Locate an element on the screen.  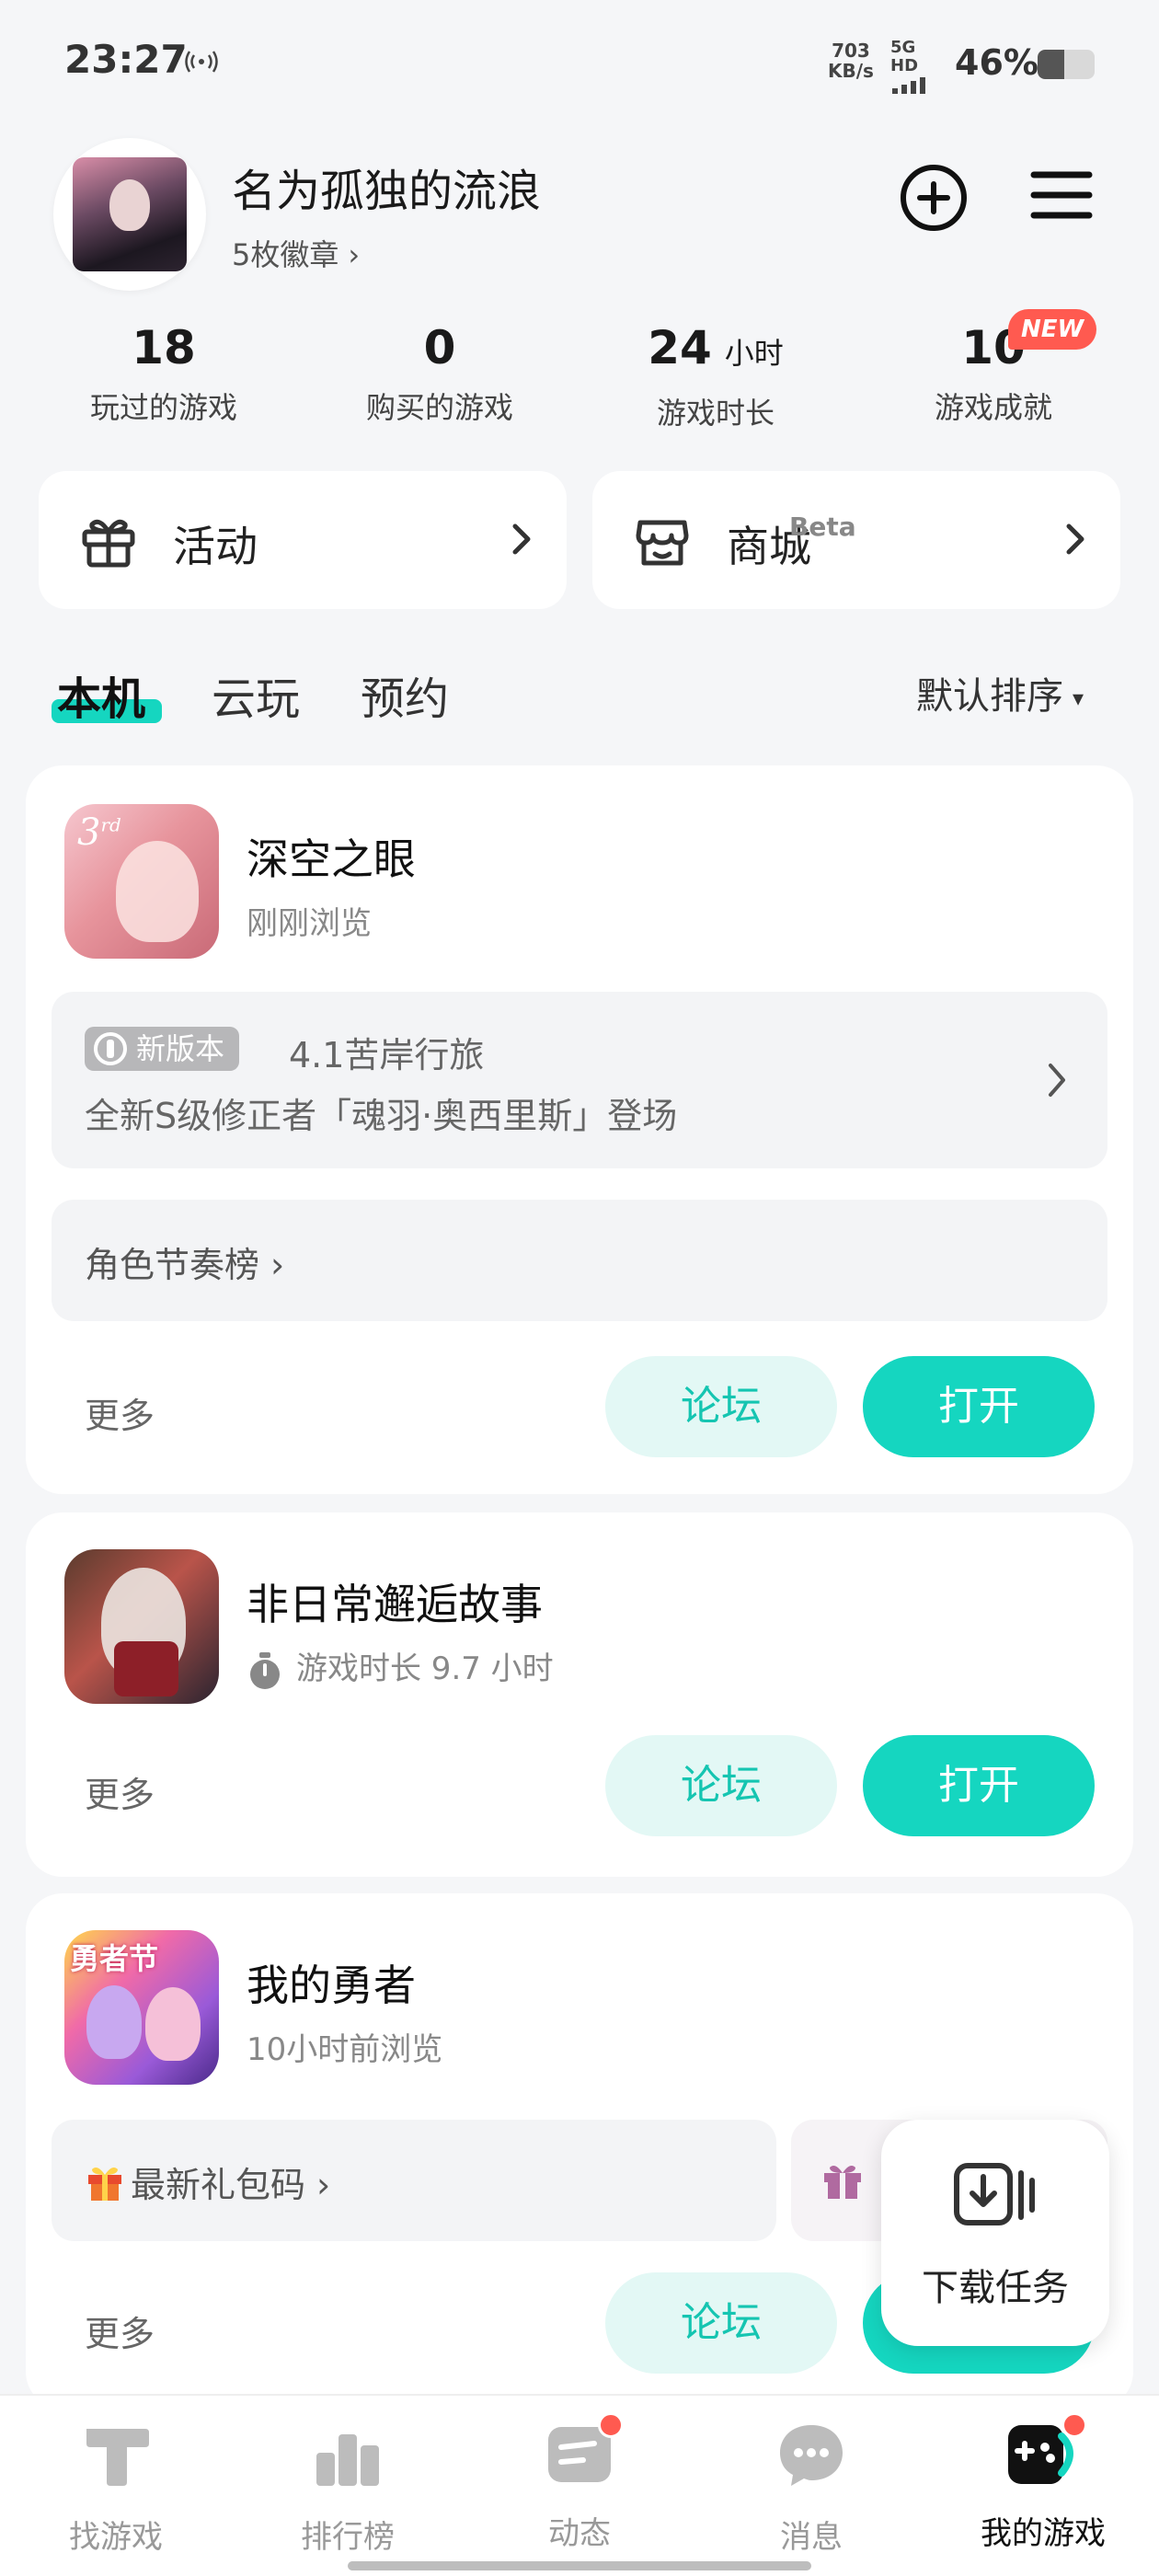
feed-icon is located at coordinates (582, 2452).